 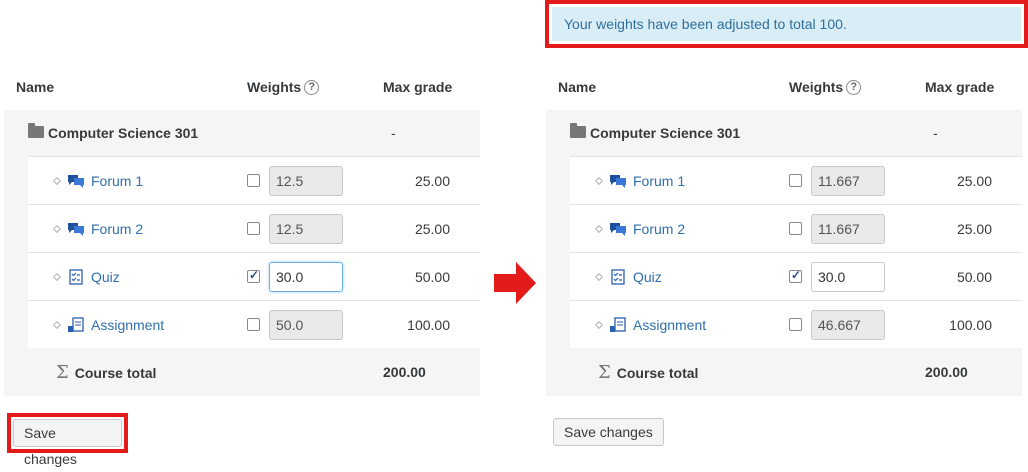 I want to click on item-row: ⬦ Forum 2 11.667 25.00, so click(x=784, y=228).